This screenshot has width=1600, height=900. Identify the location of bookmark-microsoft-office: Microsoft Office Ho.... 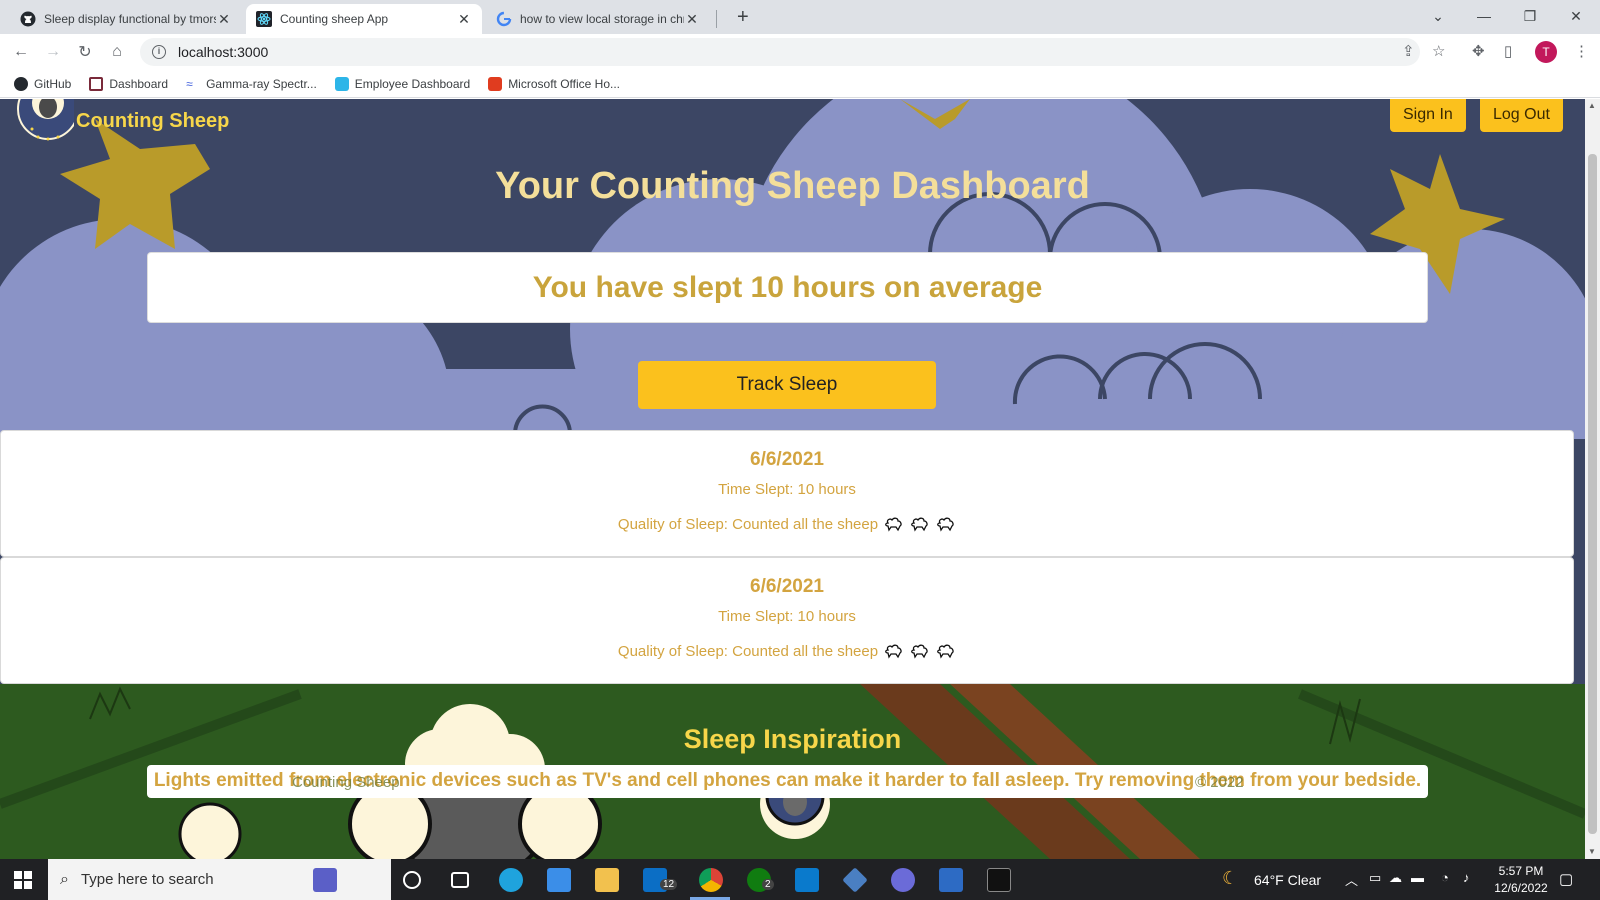
(554, 83).